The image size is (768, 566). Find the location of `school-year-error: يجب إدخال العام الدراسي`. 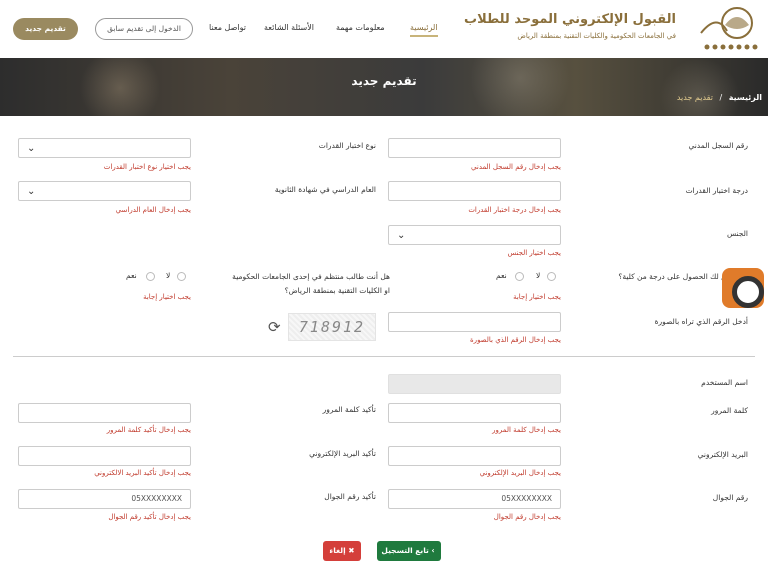

school-year-error: يجب إدخال العام الدراسي is located at coordinates (153, 210).